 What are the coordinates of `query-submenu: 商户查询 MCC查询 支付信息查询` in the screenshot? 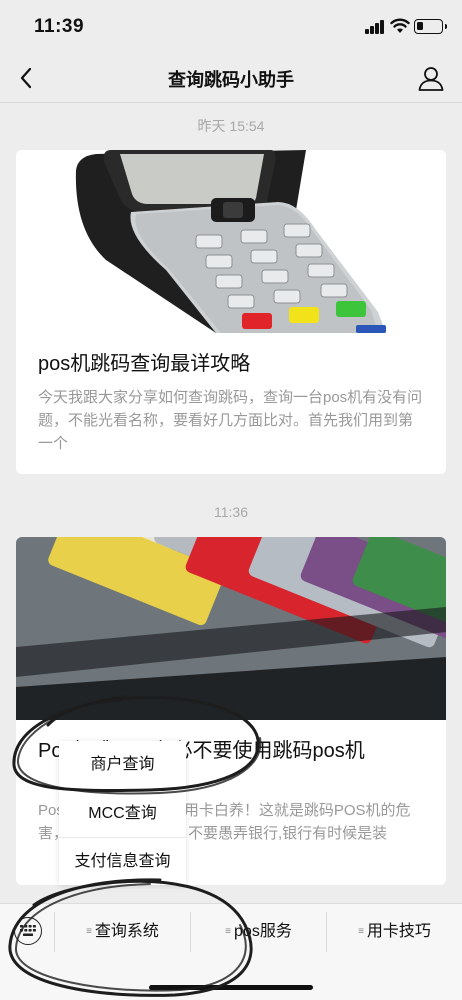 It's located at (122, 813).